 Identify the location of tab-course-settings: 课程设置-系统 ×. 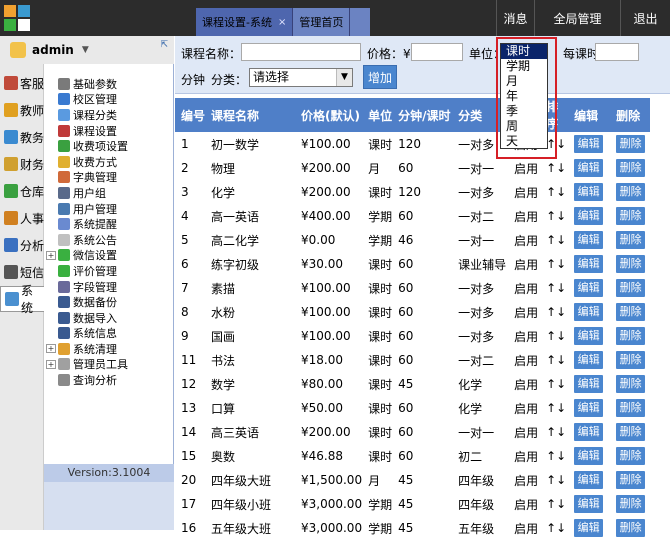
(245, 22).